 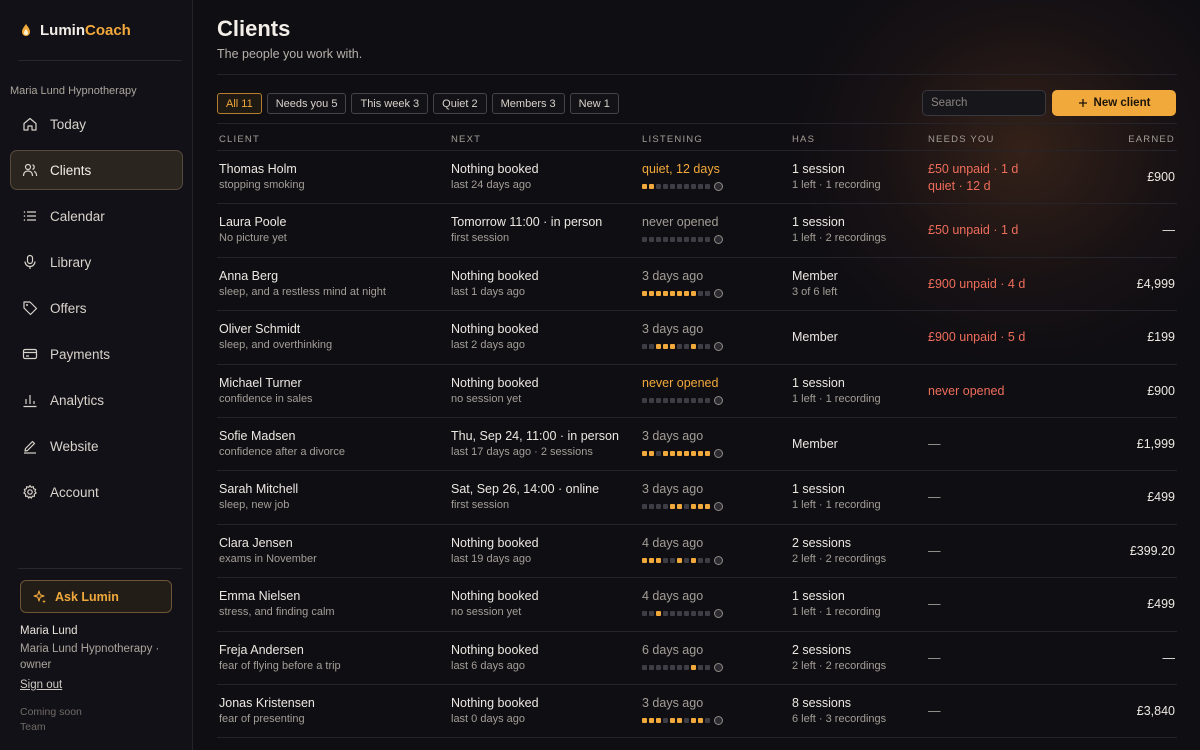 I want to click on client-topic: exams in November, so click(x=268, y=558).